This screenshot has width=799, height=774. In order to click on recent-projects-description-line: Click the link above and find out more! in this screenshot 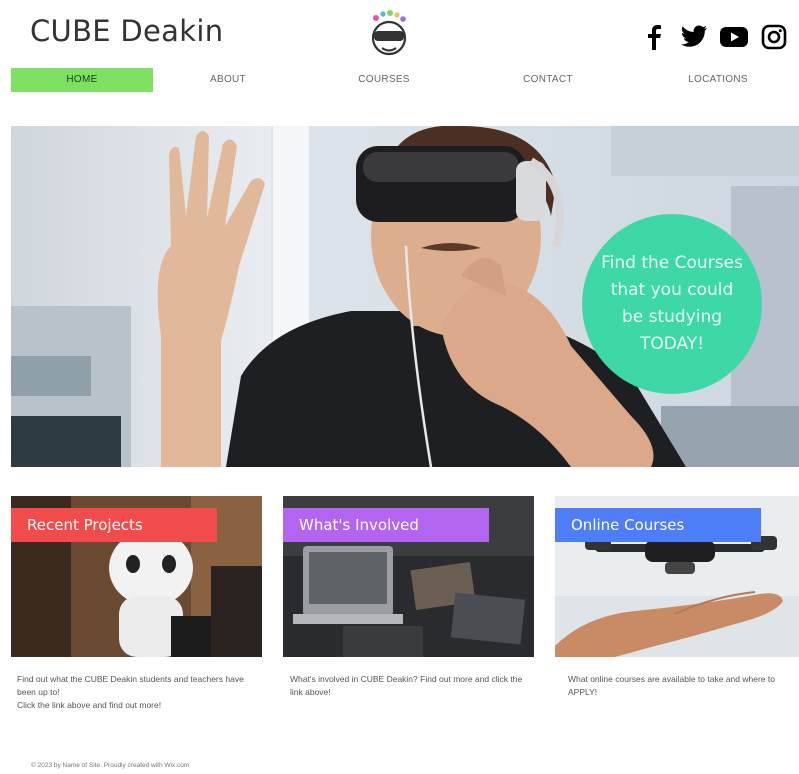, I will do `click(89, 705)`.